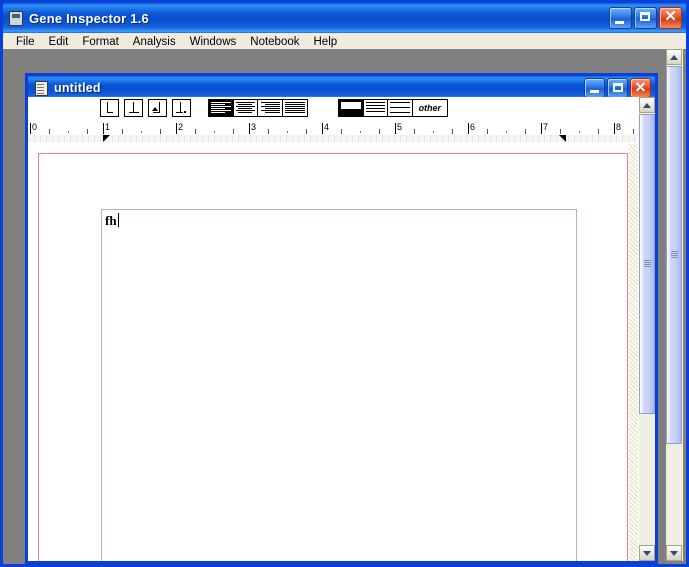 The height and width of the screenshot is (567, 689). I want to click on app-window-controls: ✕, so click(645, 18).